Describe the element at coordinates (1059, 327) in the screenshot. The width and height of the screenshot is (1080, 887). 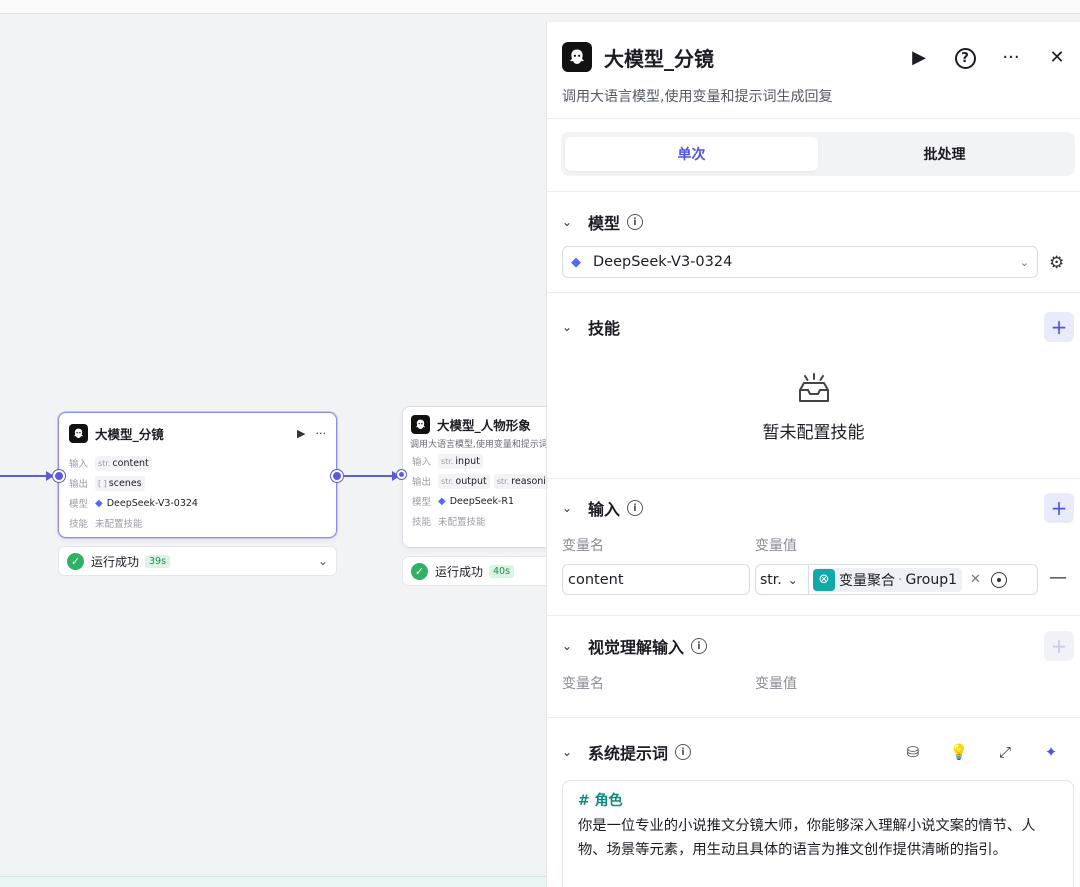
I see `add-skill-button: +` at that location.